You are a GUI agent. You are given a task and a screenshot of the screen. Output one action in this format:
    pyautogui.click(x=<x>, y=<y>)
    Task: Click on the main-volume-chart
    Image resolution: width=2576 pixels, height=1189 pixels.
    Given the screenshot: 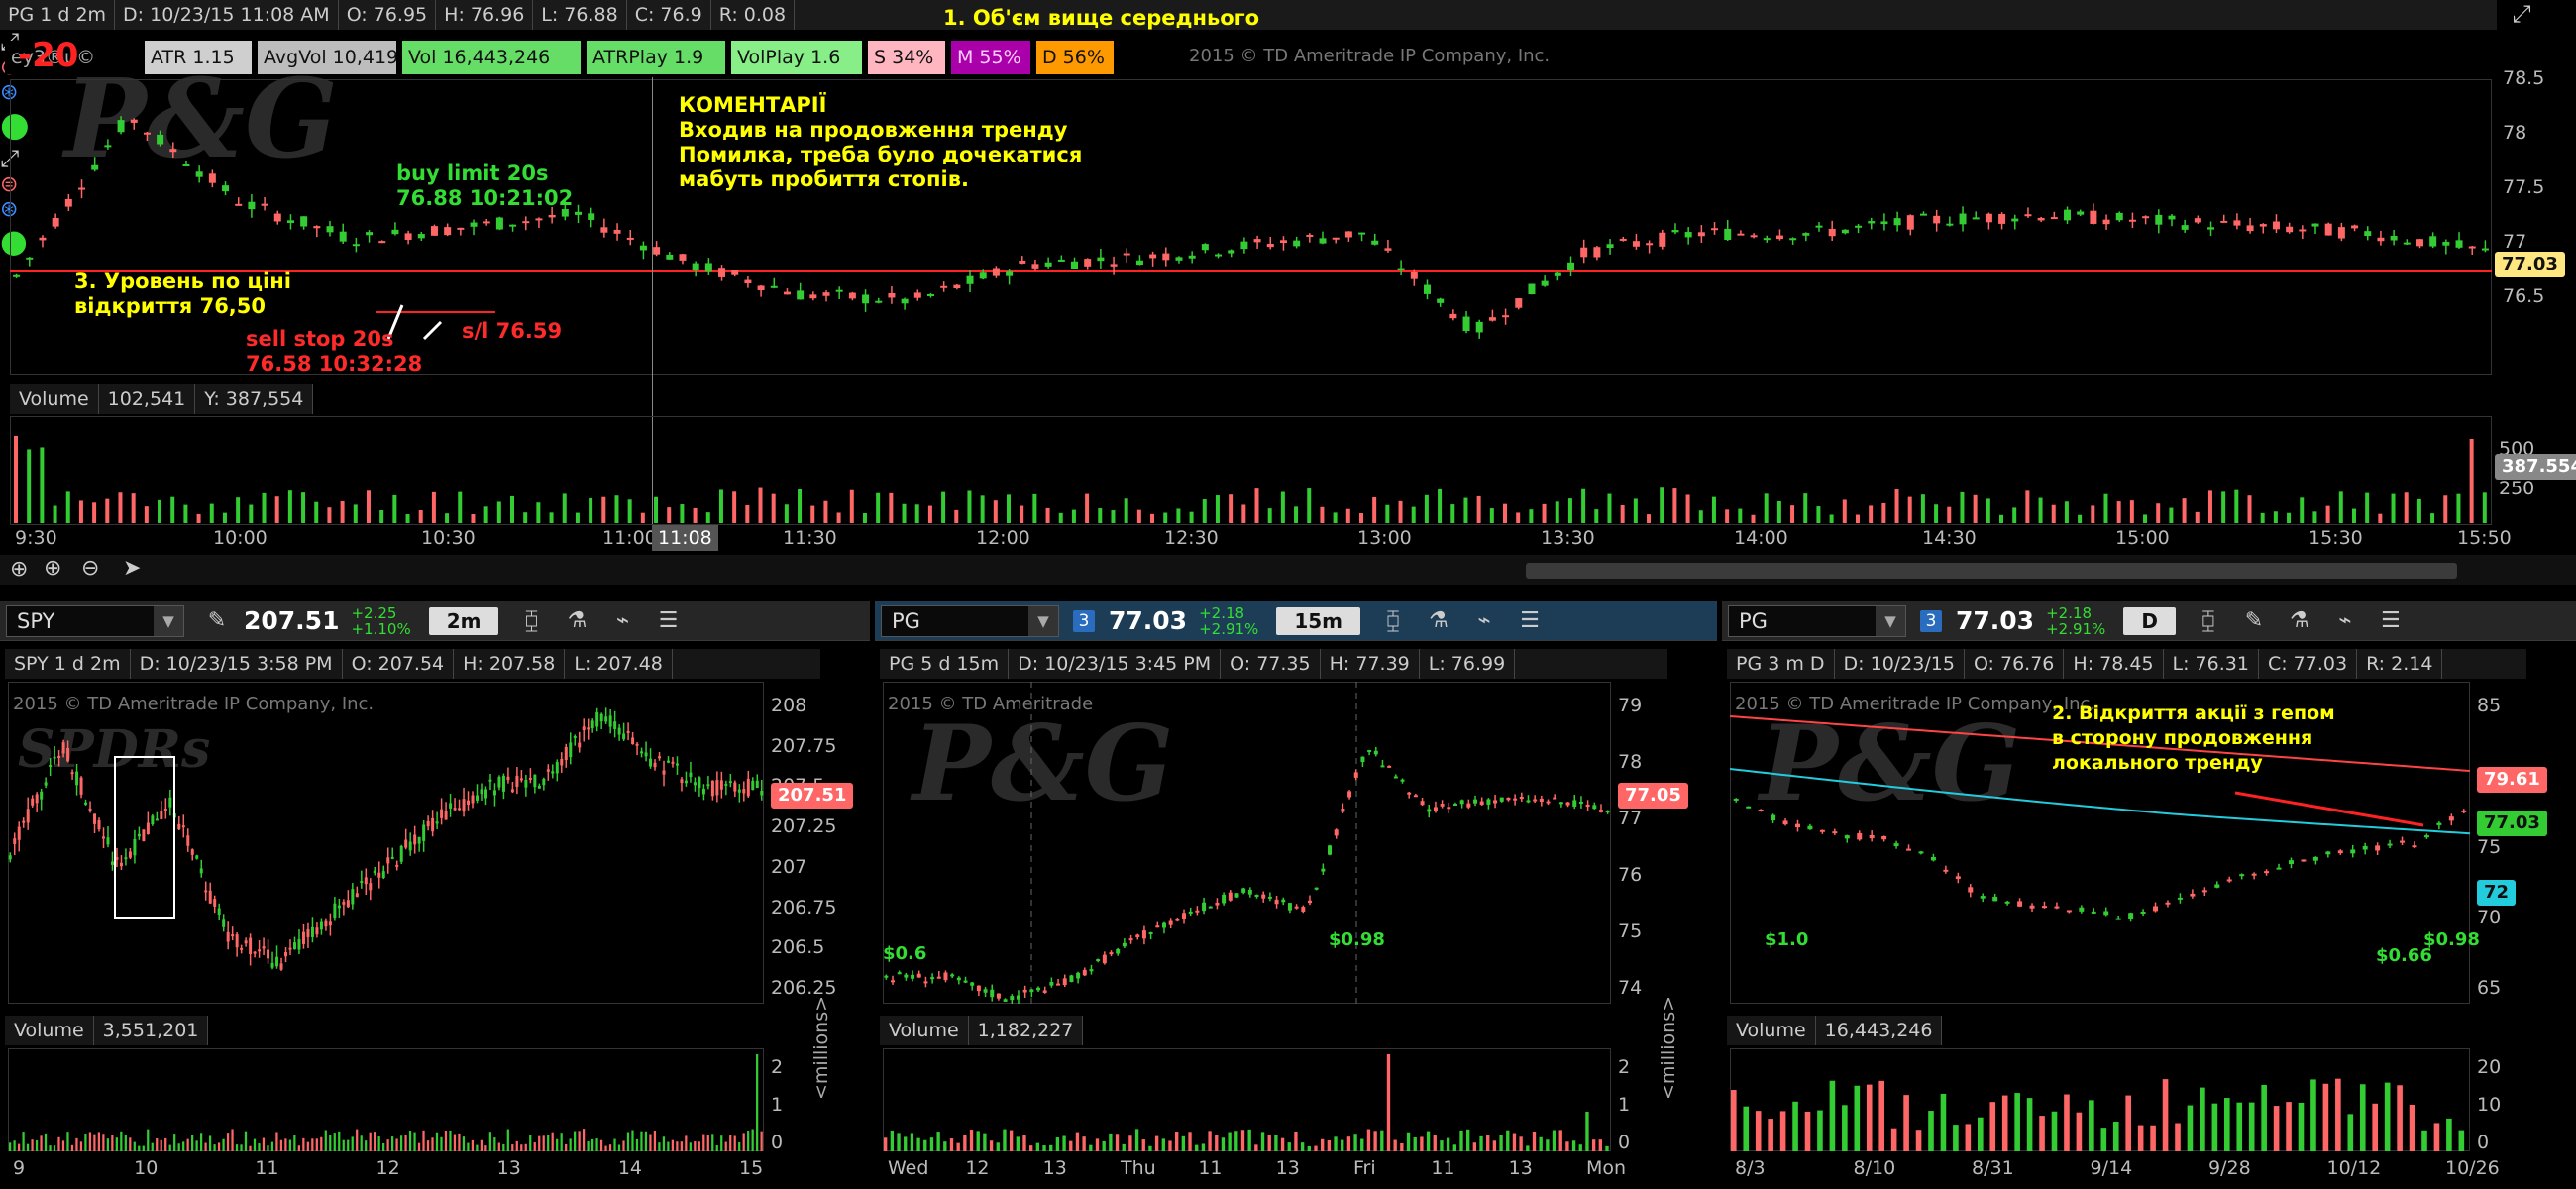 What is the action you would take?
    pyautogui.click(x=1251, y=471)
    